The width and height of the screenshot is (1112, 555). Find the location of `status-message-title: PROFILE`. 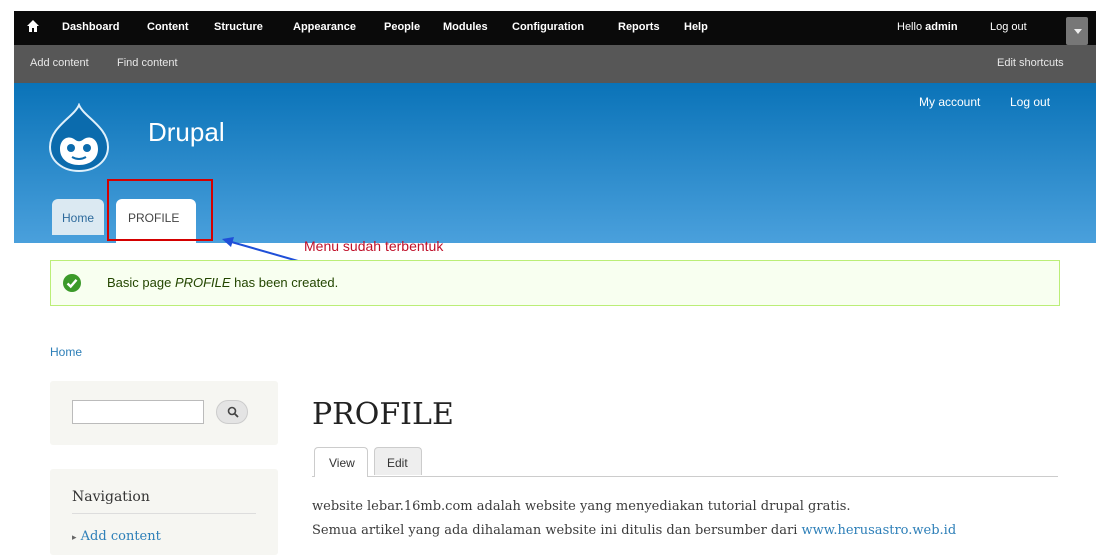

status-message-title: PROFILE is located at coordinates (202, 282).